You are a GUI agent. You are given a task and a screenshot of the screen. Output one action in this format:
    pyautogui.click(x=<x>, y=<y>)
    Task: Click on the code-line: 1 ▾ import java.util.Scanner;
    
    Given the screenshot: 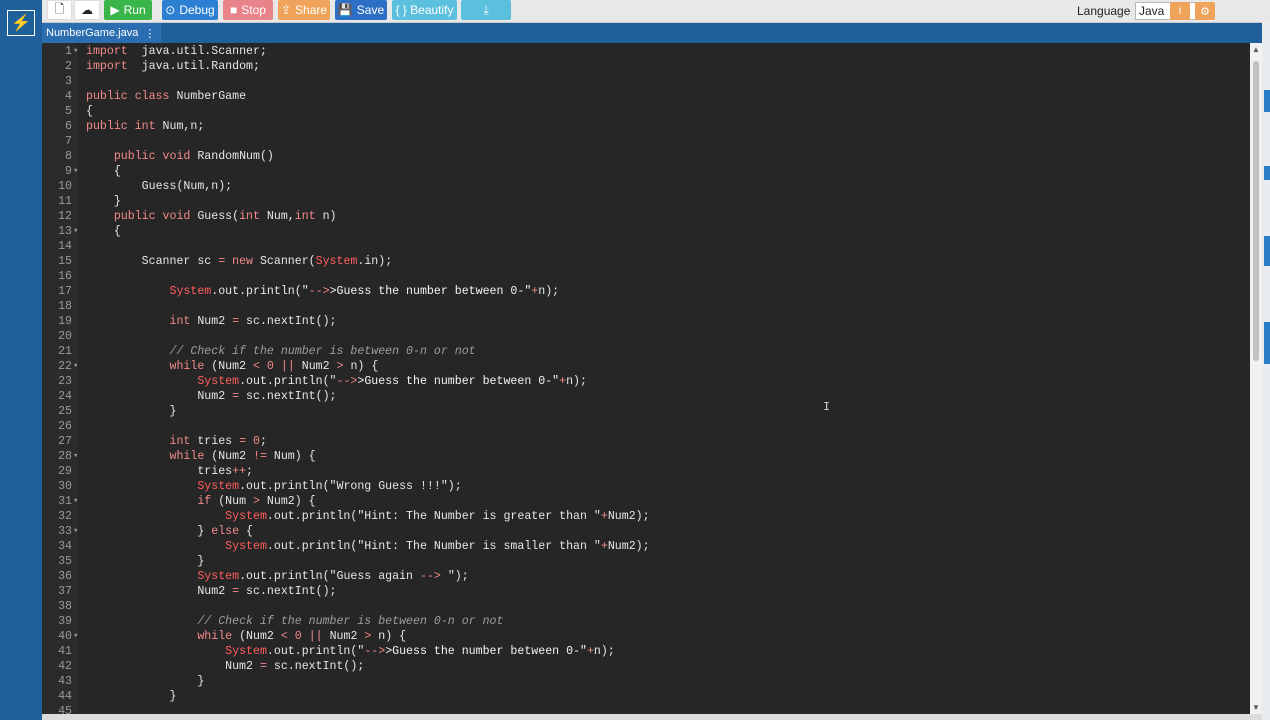 What is the action you would take?
    pyautogui.click(x=647, y=51)
    